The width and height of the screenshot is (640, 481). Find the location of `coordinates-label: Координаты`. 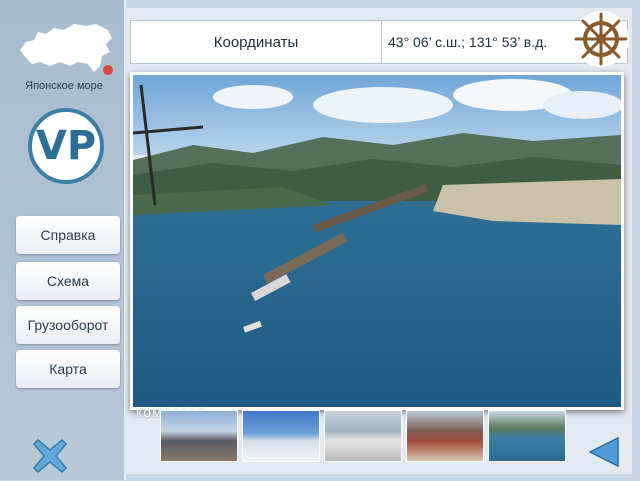

coordinates-label: Координаты is located at coordinates (256, 42).